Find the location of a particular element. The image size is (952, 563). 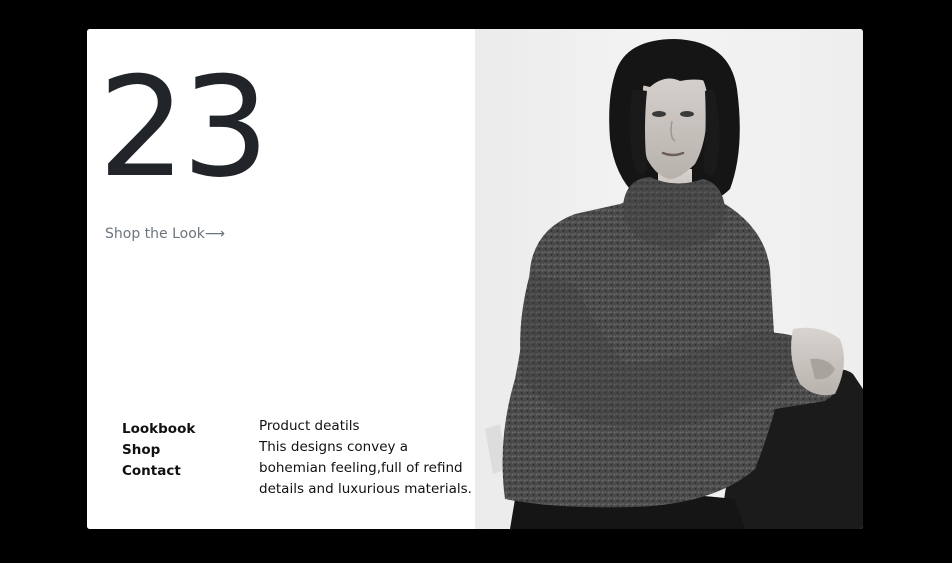

nav-item-shop: Shop is located at coordinates (158, 450).